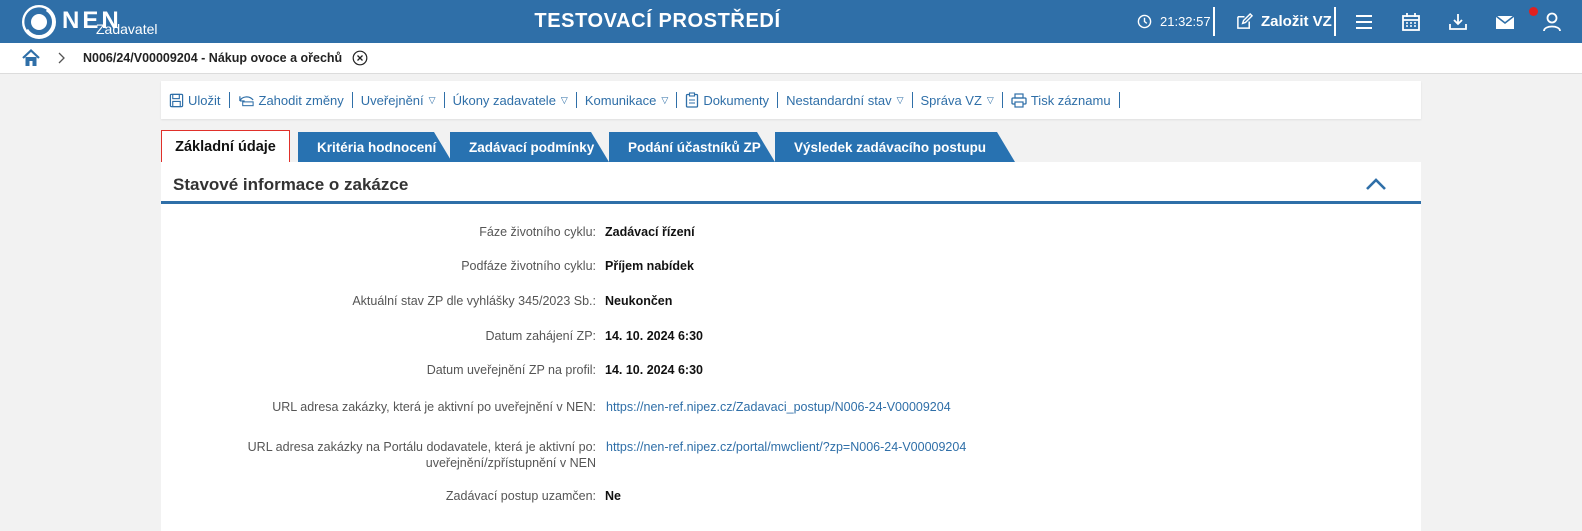  What do you see at coordinates (31, 58) in the screenshot?
I see `home-icon` at bounding box center [31, 58].